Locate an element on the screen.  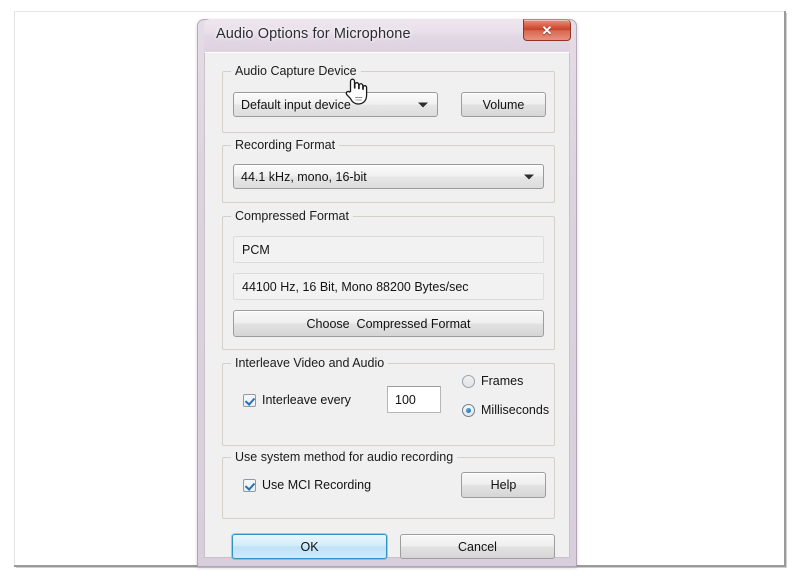
group-title-system-method: Use system method for audio recording is located at coordinates (344, 457).